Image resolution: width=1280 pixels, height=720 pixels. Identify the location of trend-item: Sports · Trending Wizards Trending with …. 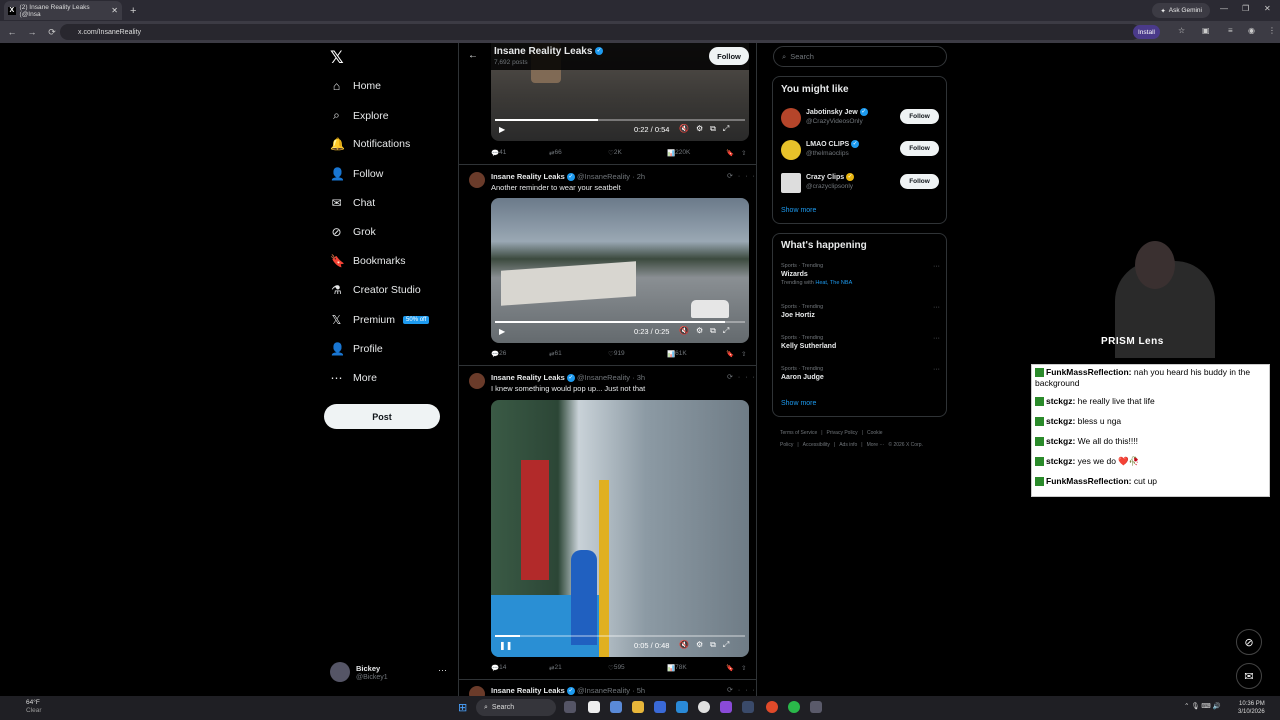
(861, 274).